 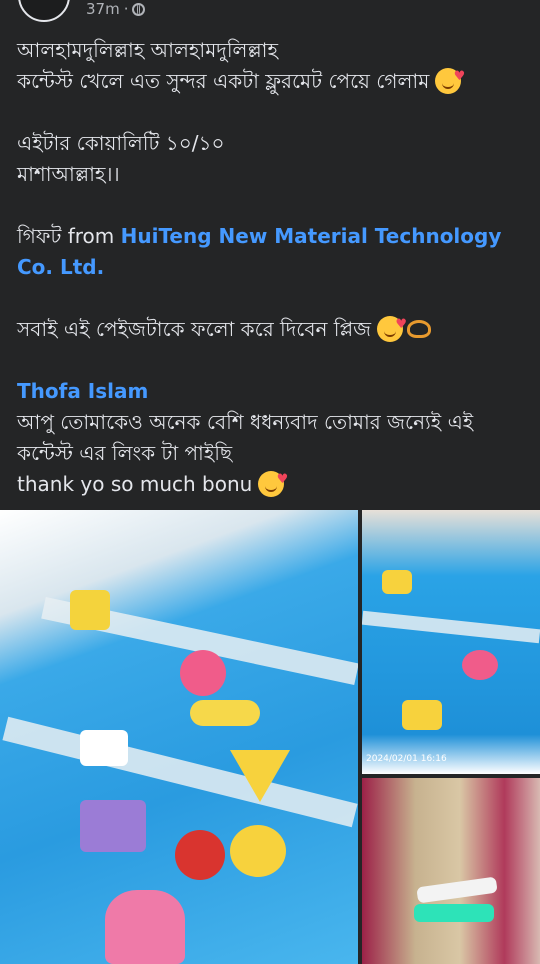 What do you see at coordinates (419, 329) in the screenshot?
I see `heart-hands-emoji-icon` at bounding box center [419, 329].